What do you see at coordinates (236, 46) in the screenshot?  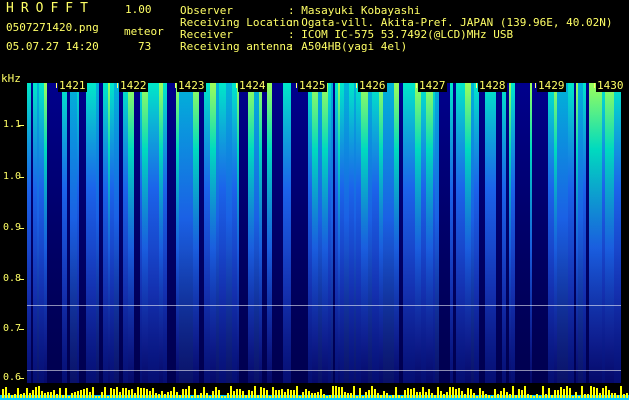 I see `info-label: Receiving antenna` at bounding box center [236, 46].